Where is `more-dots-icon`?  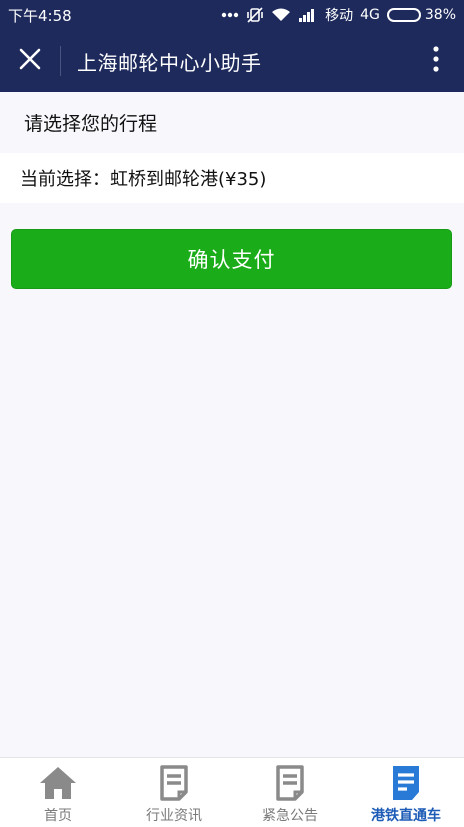
more-dots-icon is located at coordinates (230, 15).